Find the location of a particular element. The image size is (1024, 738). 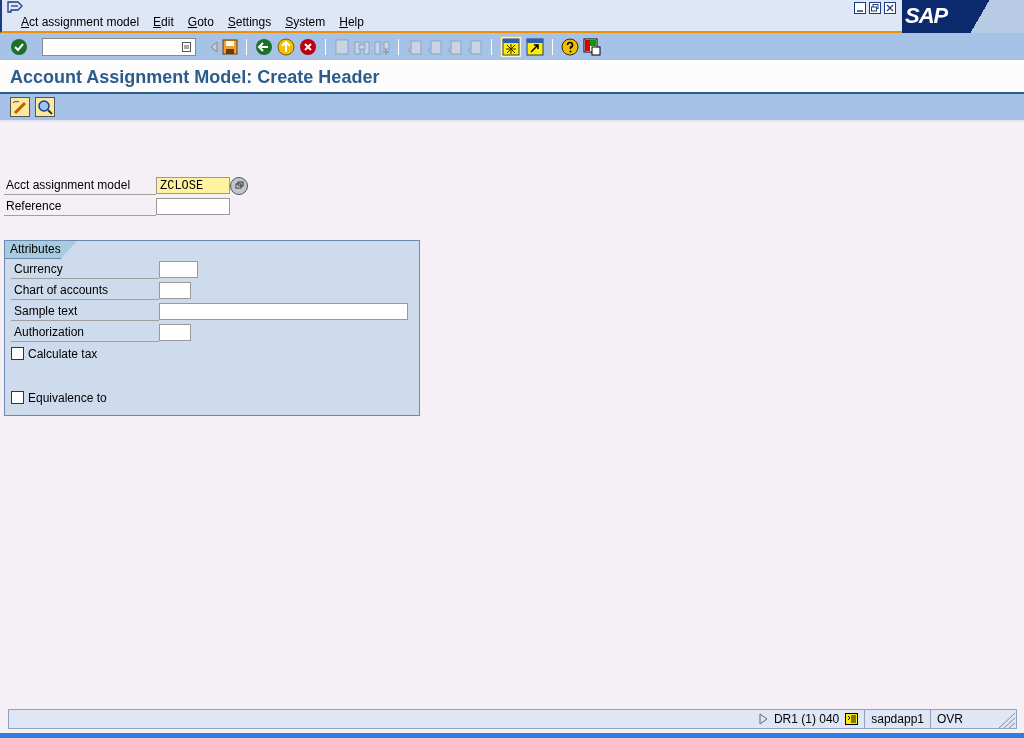

layout-icon is located at coordinates (592, 46).